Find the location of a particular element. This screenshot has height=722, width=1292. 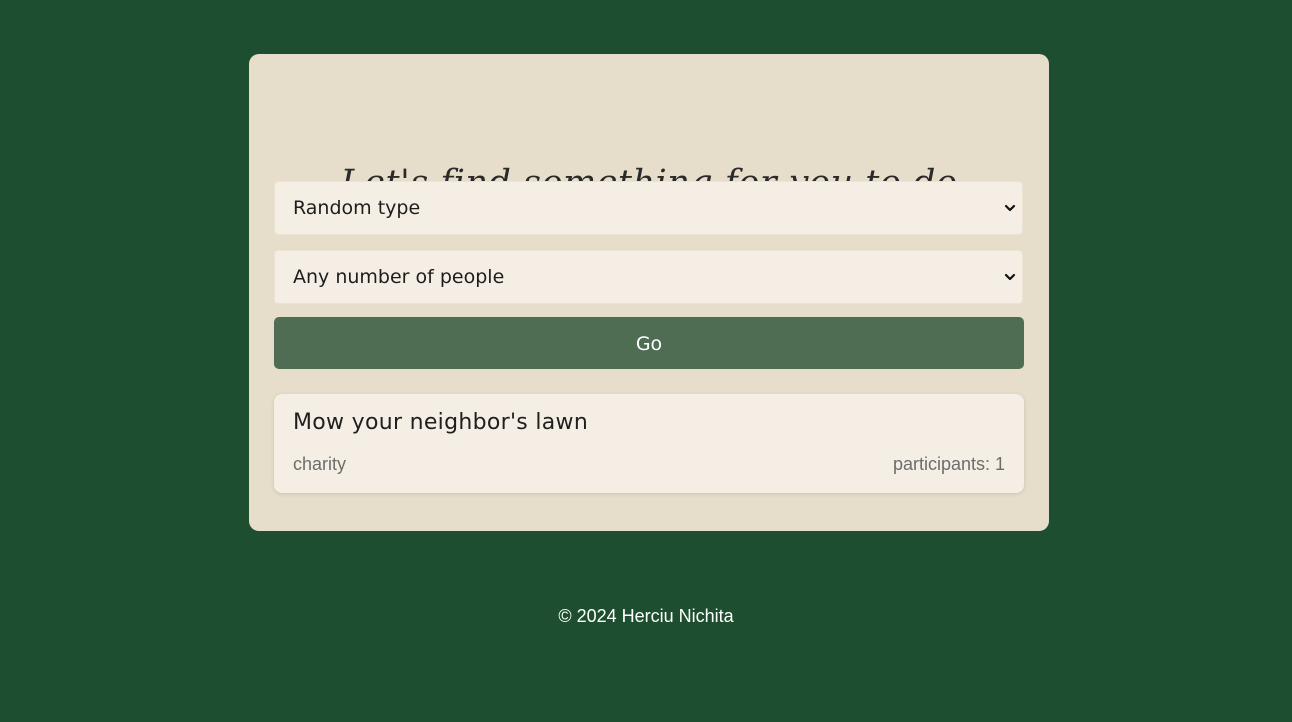

go-button: Go is located at coordinates (649, 343).